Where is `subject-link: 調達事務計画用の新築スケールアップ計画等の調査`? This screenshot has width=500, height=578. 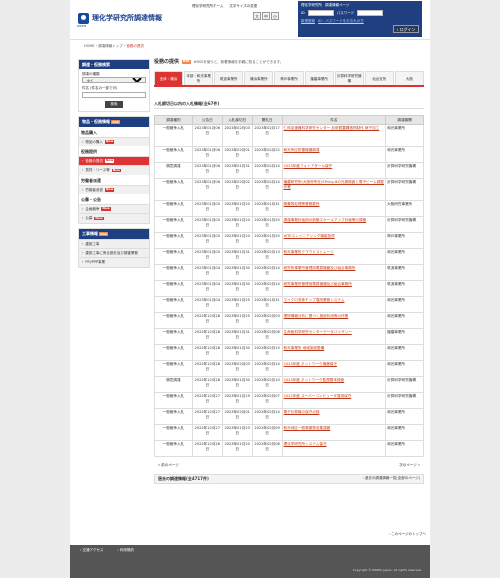 subject-link: 調達事務計画用の新築スケールアップ計画等の調査 is located at coordinates (334, 225).